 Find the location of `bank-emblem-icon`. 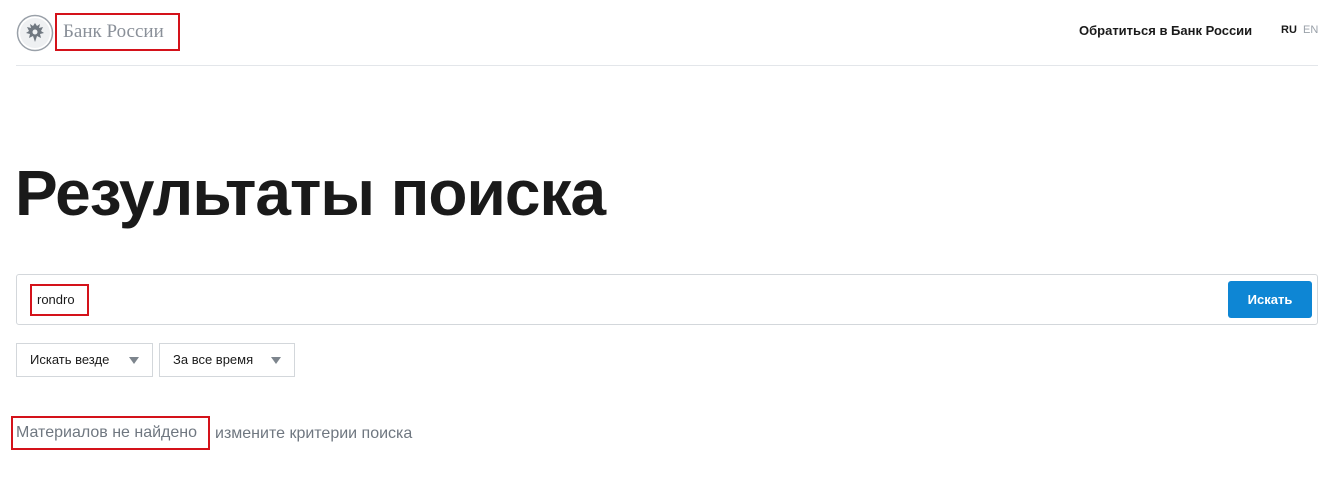

bank-emblem-icon is located at coordinates (35, 33).